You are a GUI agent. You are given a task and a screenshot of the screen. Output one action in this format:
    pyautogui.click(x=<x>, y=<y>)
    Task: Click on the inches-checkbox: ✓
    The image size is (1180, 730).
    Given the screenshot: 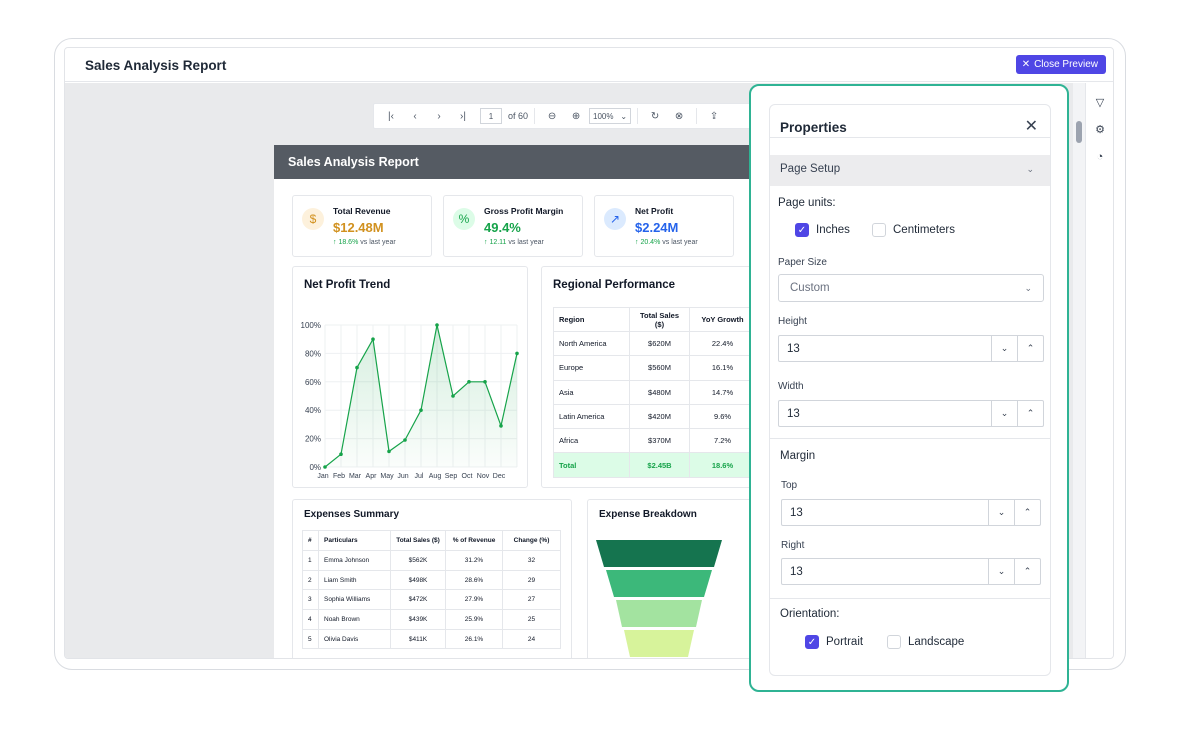 What is the action you would take?
    pyautogui.click(x=802, y=230)
    